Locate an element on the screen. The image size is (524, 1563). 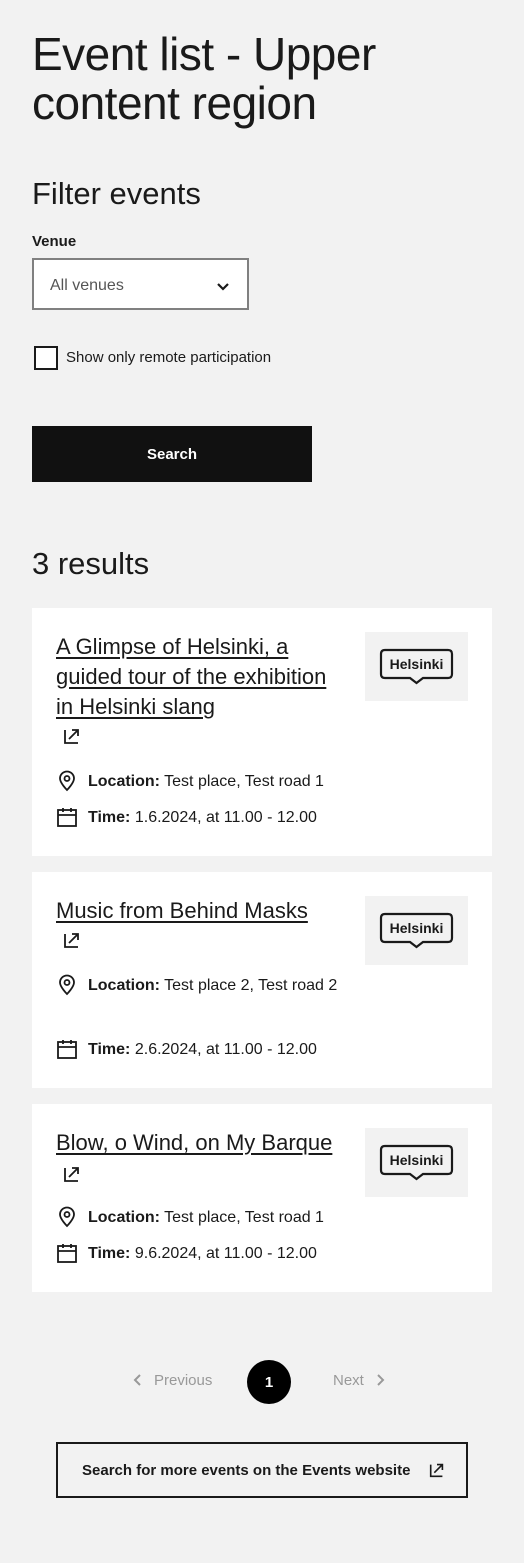
pagination-previous: Previous is located at coordinates (172, 1380).